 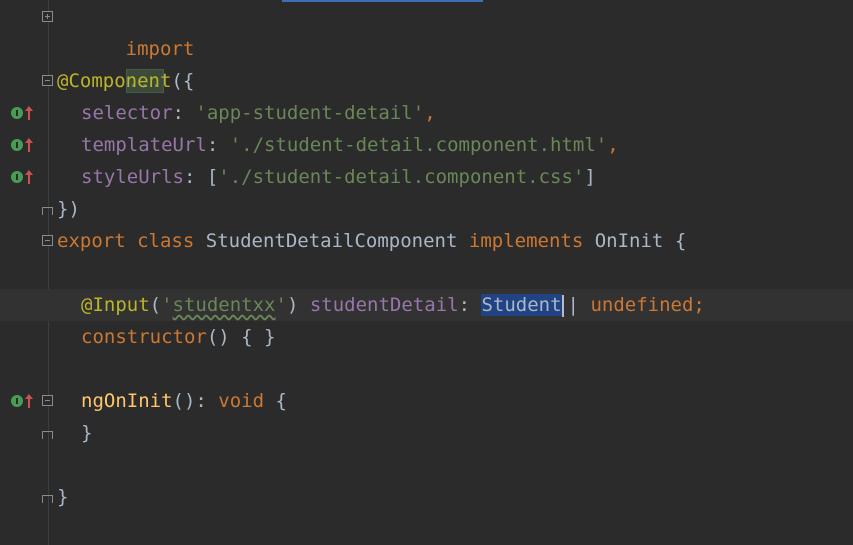 I want to click on template-url-value: './student-detail.component.html', so click(x=418, y=145).